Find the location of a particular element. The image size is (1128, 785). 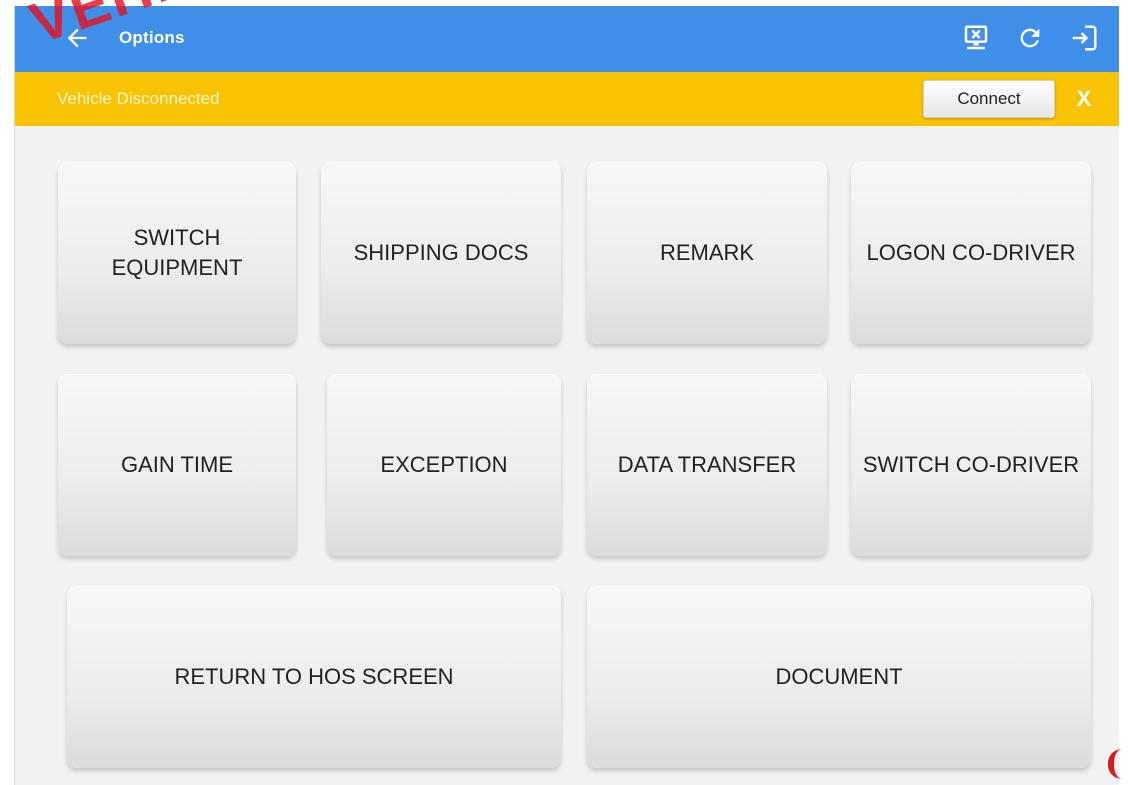

refresh-icon is located at coordinates (1030, 38).